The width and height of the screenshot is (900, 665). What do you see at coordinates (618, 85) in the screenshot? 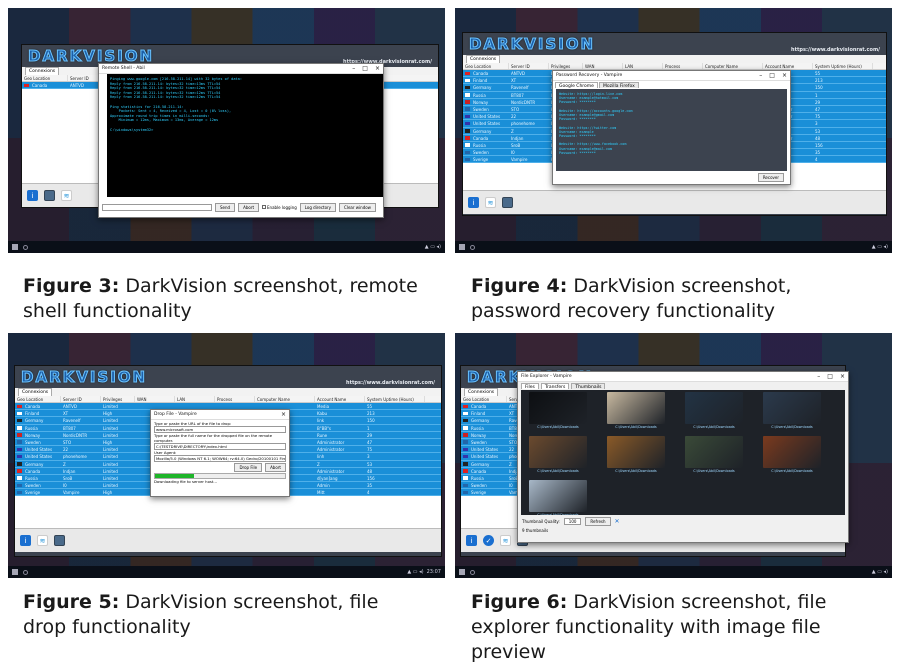
I see `tab-mozilla-firefox: Mozilla Firefox` at bounding box center [618, 85].